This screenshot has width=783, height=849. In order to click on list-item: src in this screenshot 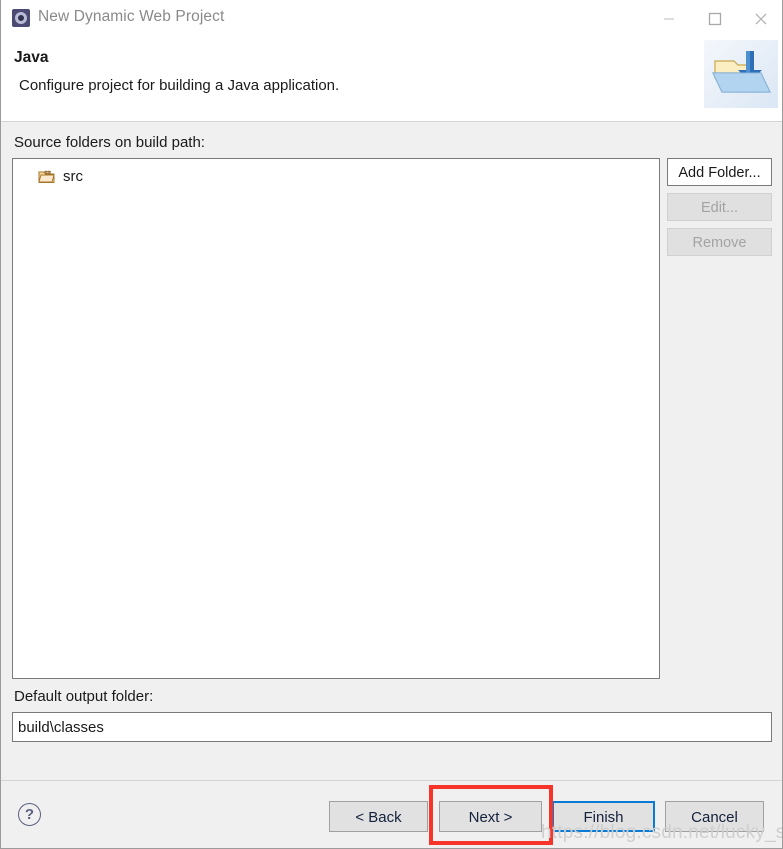, I will do `click(60, 176)`.